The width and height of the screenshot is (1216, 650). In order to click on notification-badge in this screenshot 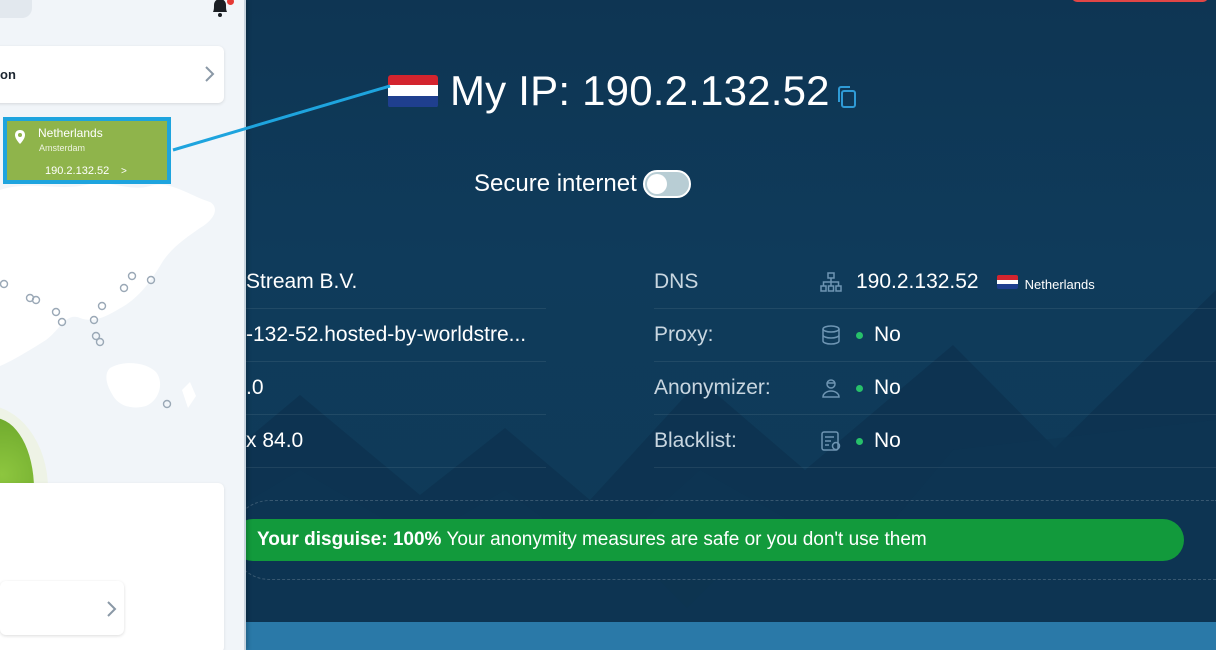, I will do `click(230, 2)`.